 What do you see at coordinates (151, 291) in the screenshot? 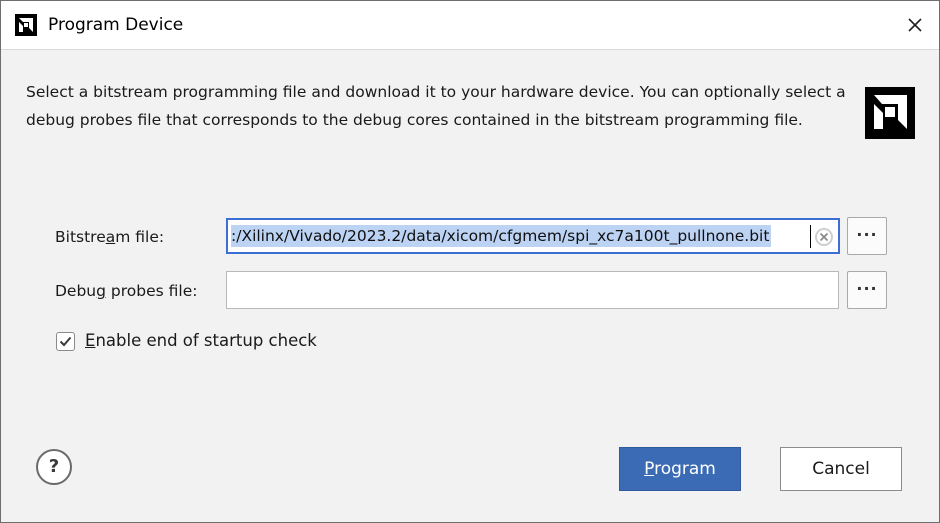
I see `debug-label-end: probes file:` at bounding box center [151, 291].